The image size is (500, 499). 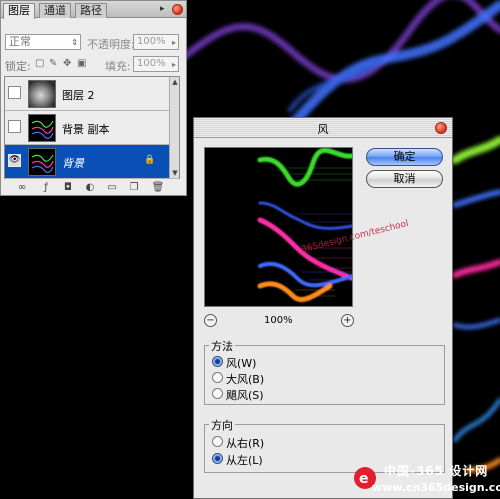 I want to click on radio-label: 风(W), so click(x=241, y=363).